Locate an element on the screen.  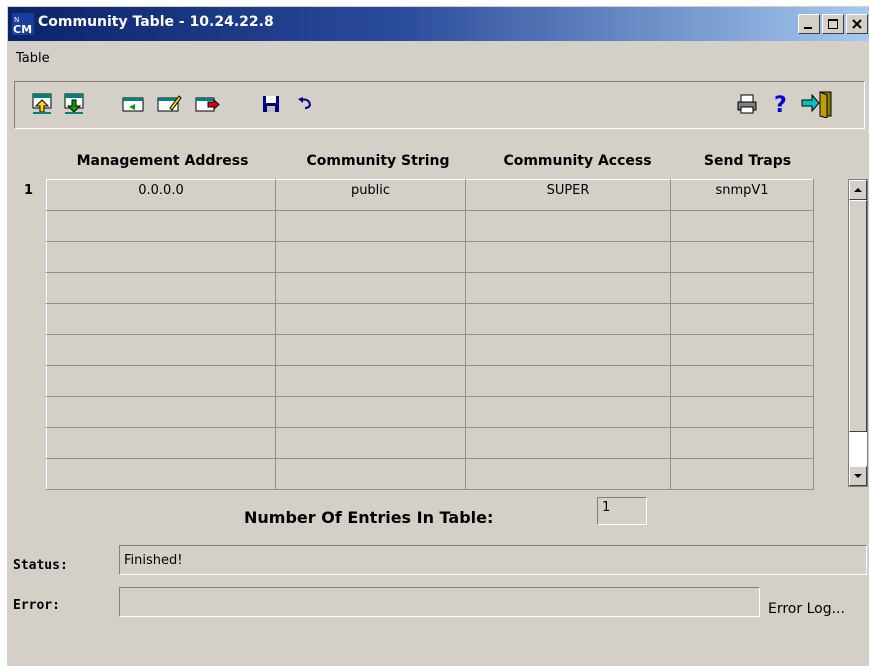
help-icon: ? is located at coordinates (780, 104).